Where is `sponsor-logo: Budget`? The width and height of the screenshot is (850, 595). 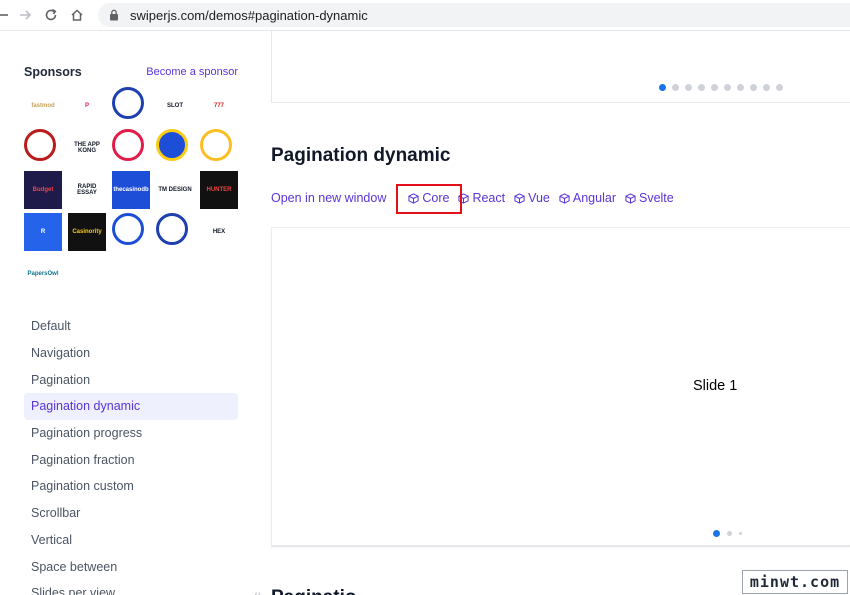
sponsor-logo: Budget is located at coordinates (43, 190).